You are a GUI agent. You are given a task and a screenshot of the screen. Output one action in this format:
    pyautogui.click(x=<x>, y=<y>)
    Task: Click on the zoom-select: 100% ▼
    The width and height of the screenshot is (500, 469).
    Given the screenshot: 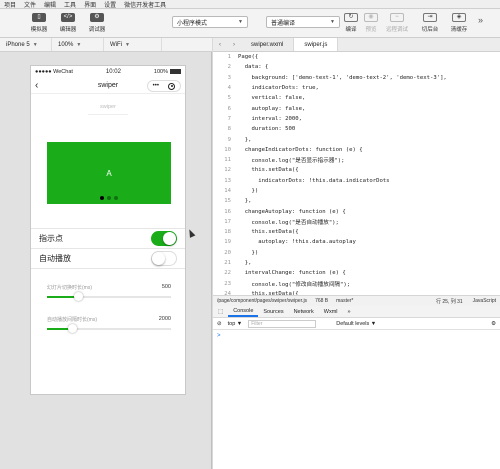 What is the action you would take?
    pyautogui.click(x=78, y=44)
    